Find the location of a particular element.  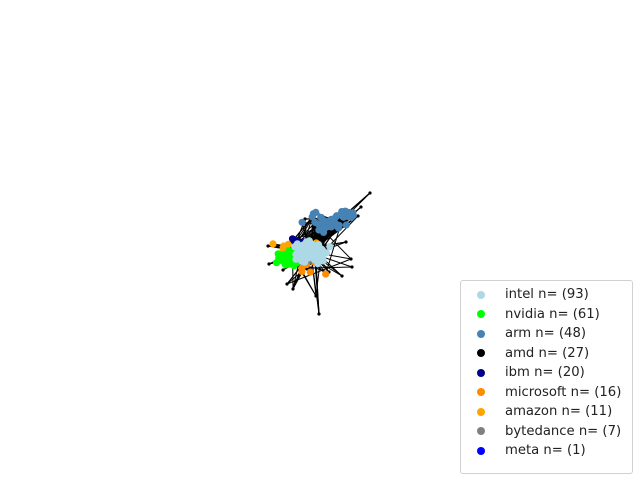

legend-item-meta: meta n= (1) is located at coordinates (546, 451).